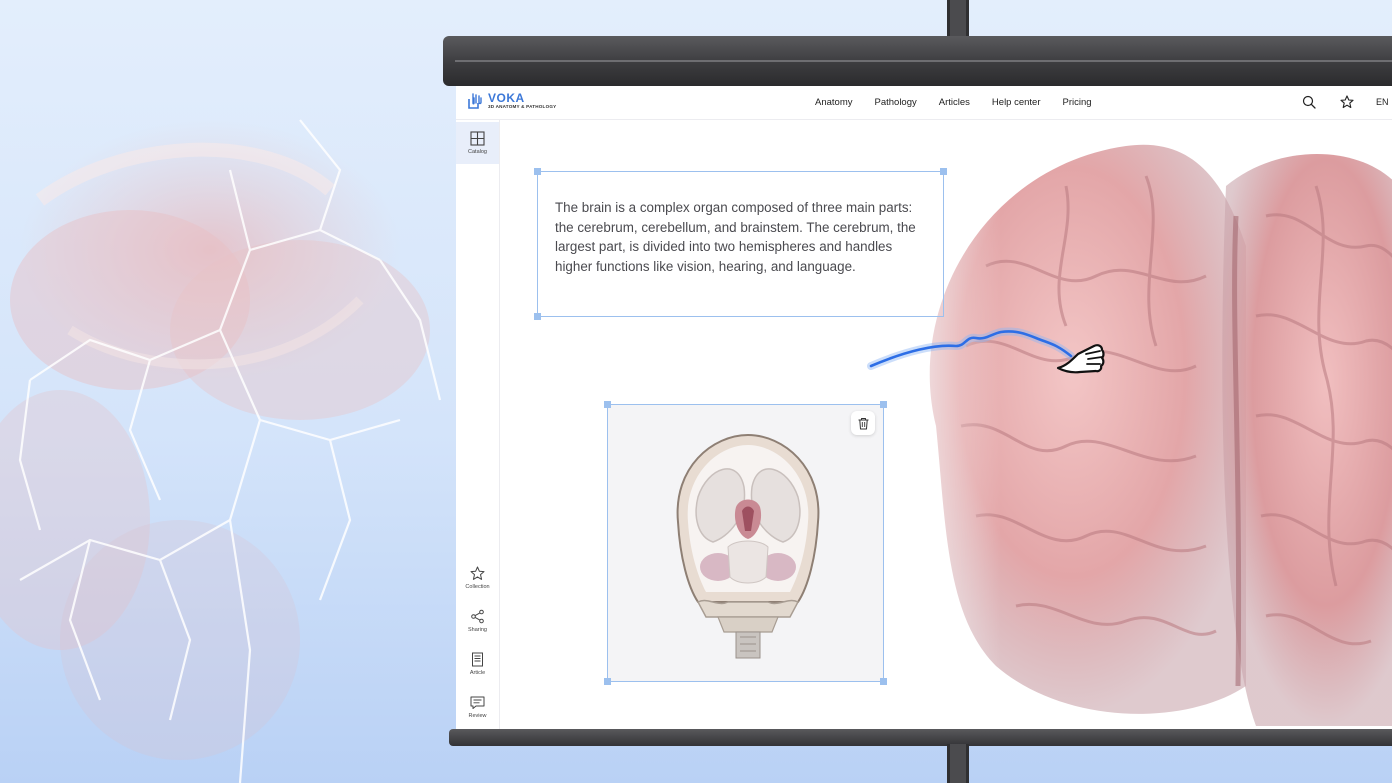 This screenshot has width=1392, height=783. What do you see at coordinates (1382, 102) in the screenshot?
I see `language-switcher: EN` at bounding box center [1382, 102].